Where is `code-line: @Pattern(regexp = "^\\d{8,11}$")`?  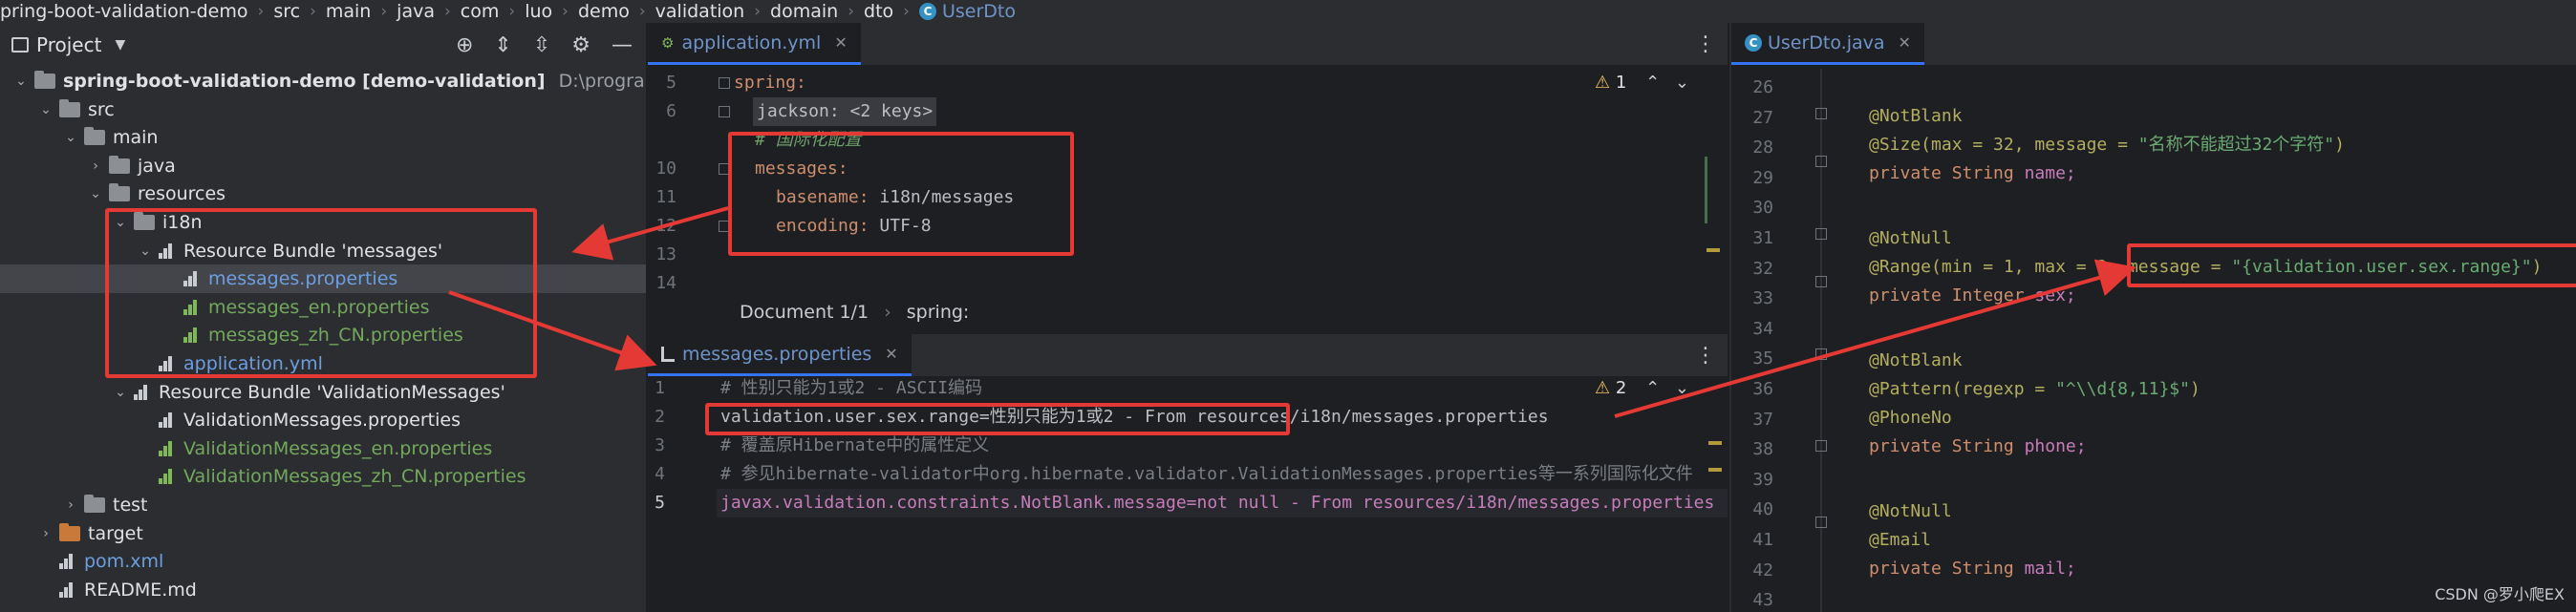
code-line: @Pattern(regexp = "^\\d{8,11}$") is located at coordinates (2034, 389).